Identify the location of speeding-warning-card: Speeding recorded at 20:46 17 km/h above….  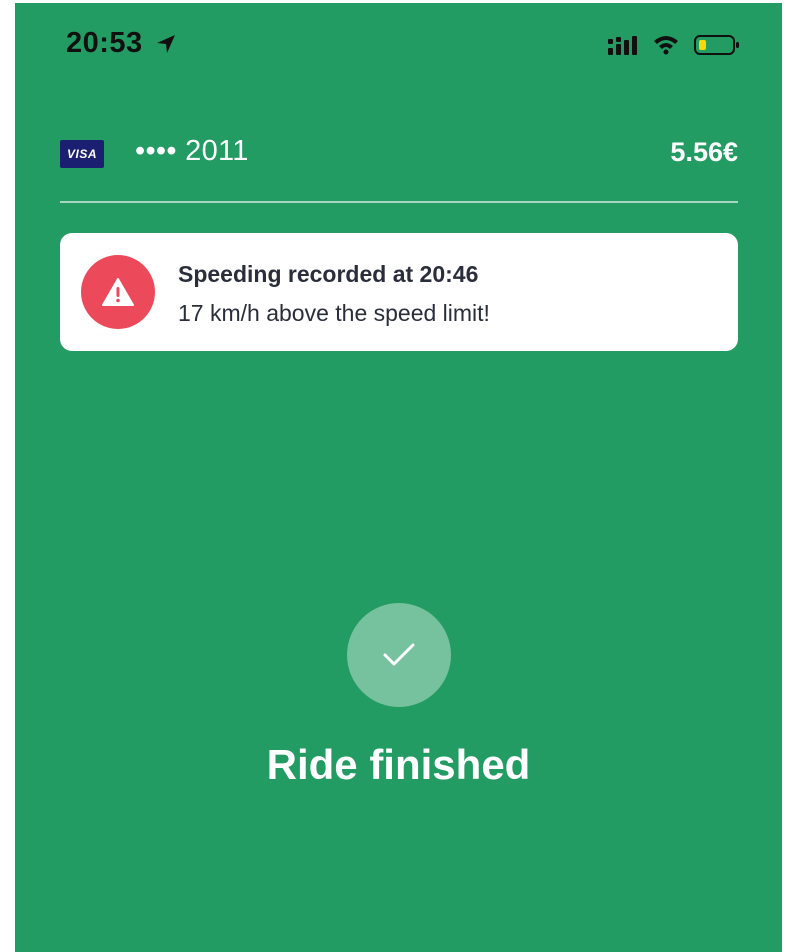
(399, 292).